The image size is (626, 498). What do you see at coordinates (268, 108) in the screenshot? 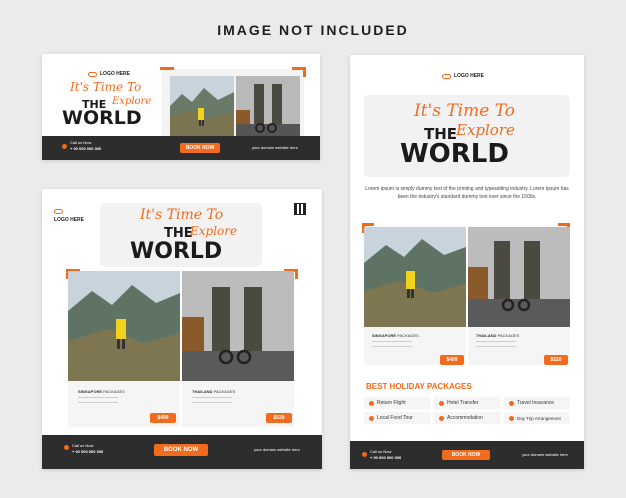
I see `banner-photo-gate` at bounding box center [268, 108].